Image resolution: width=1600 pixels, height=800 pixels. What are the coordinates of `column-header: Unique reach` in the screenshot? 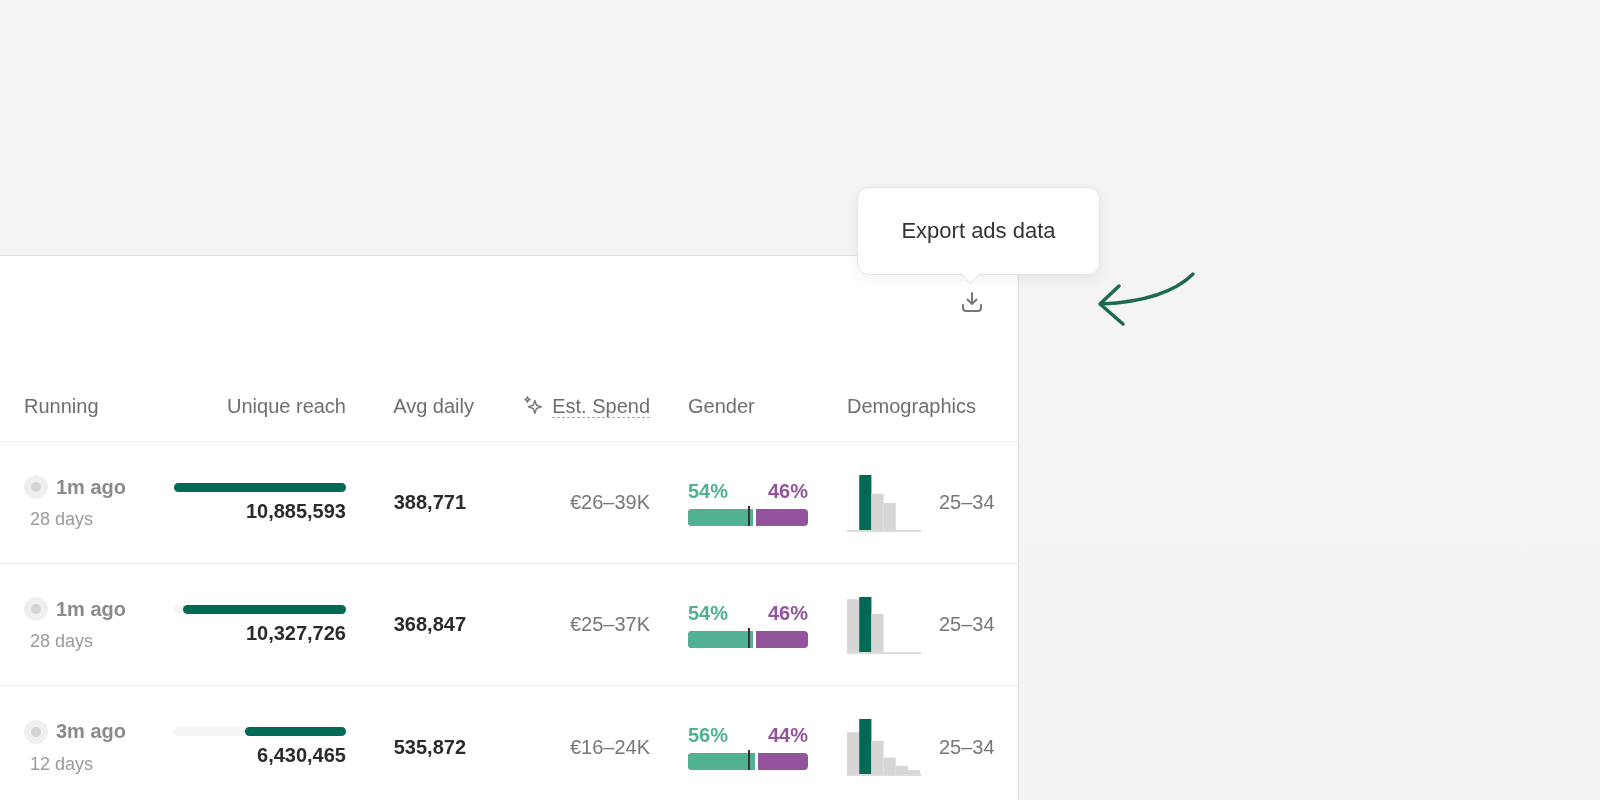 It's located at (286, 406).